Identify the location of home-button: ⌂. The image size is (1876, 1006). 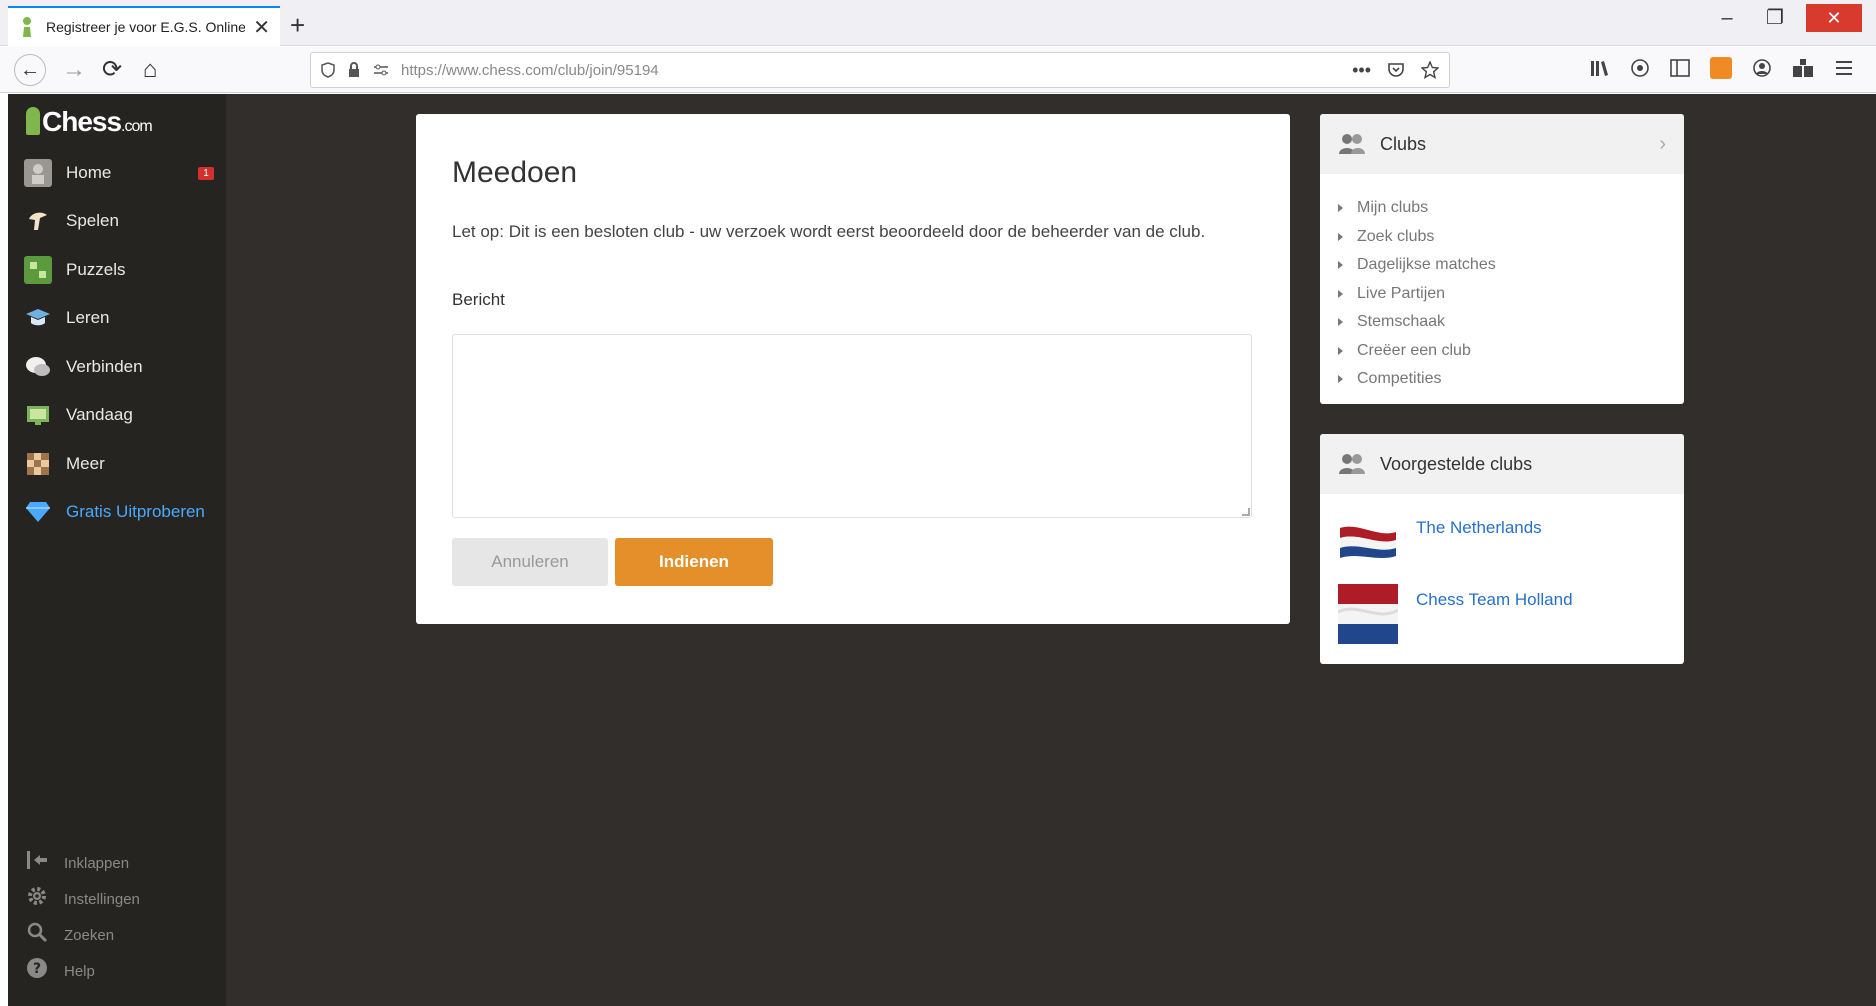
(150, 70).